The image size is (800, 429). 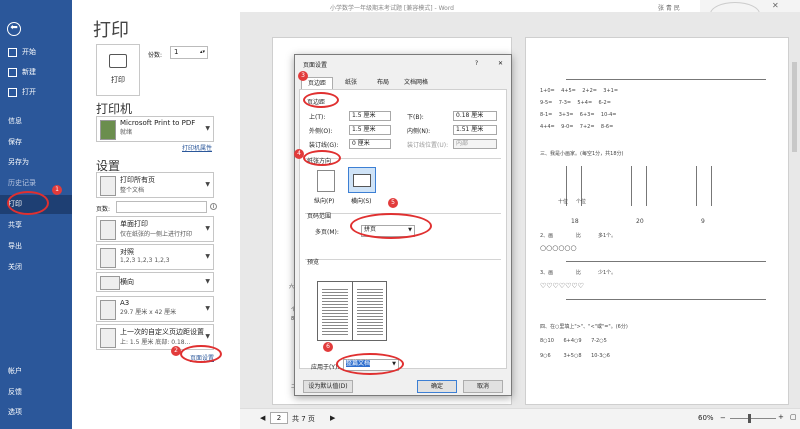 I want to click on inner-margin-input: 1.51 厘米, so click(x=475, y=130).